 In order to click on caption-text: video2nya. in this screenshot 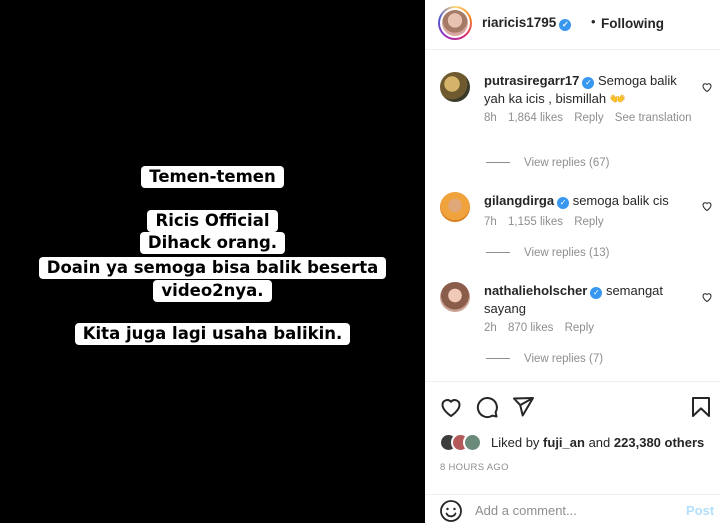, I will do `click(212, 291)`.